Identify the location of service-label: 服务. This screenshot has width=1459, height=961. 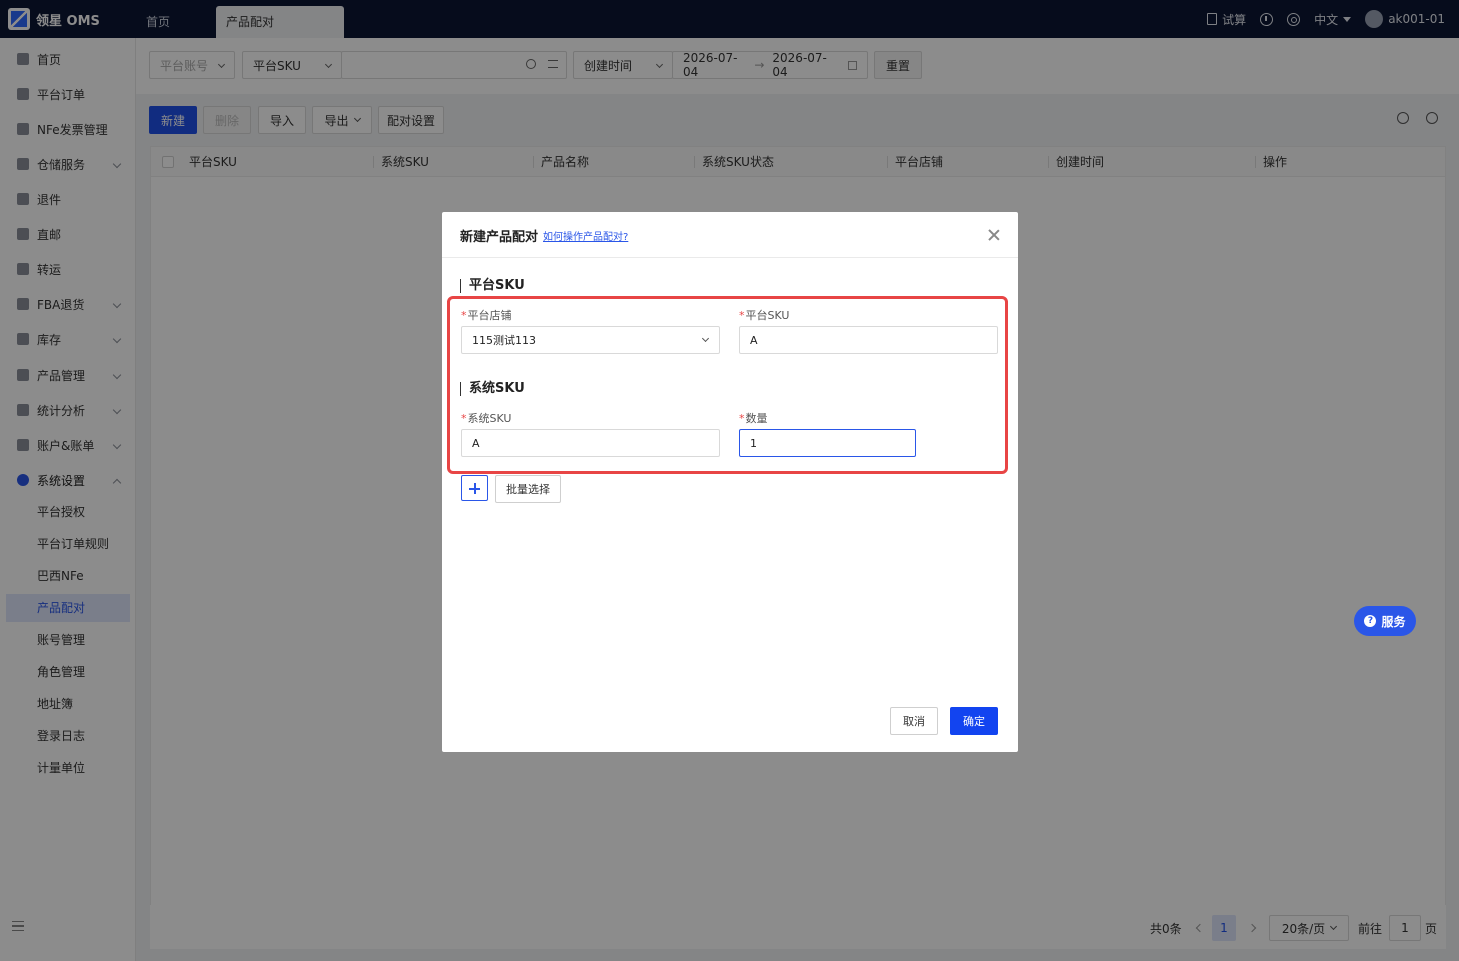
(1393, 621).